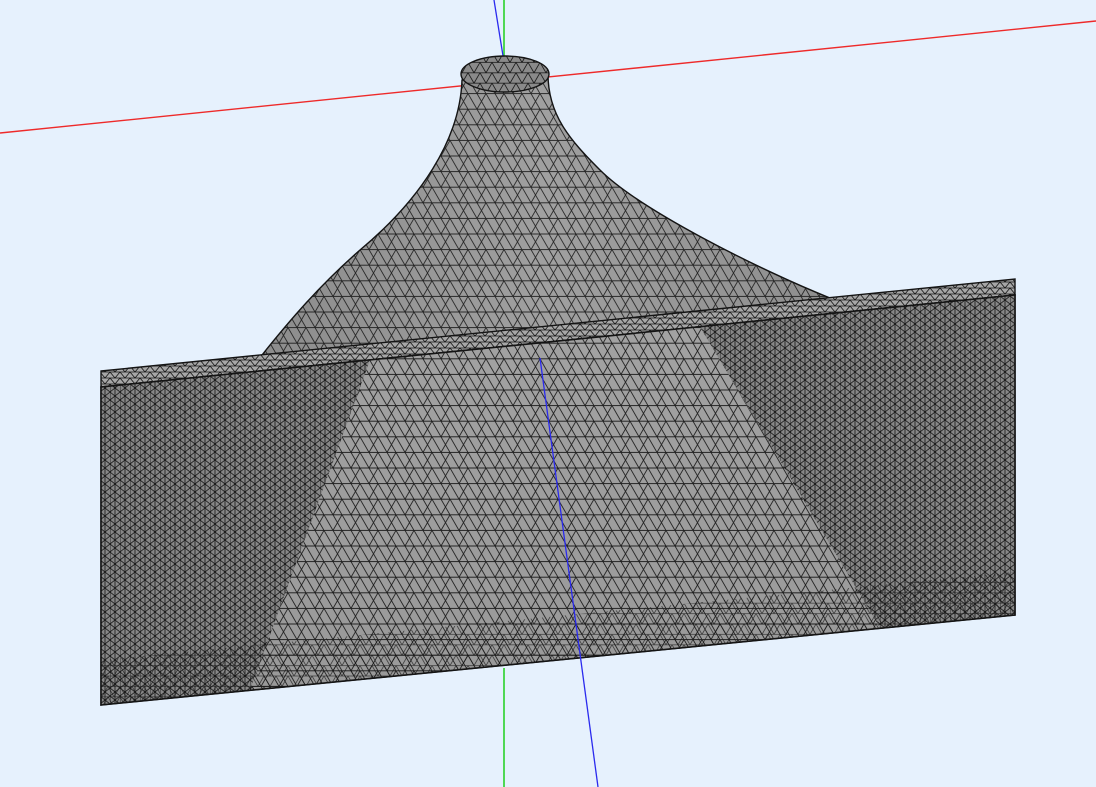 The image size is (1096, 787). What do you see at coordinates (499, 31) in the screenshot?
I see `z-axis-line-top` at bounding box center [499, 31].